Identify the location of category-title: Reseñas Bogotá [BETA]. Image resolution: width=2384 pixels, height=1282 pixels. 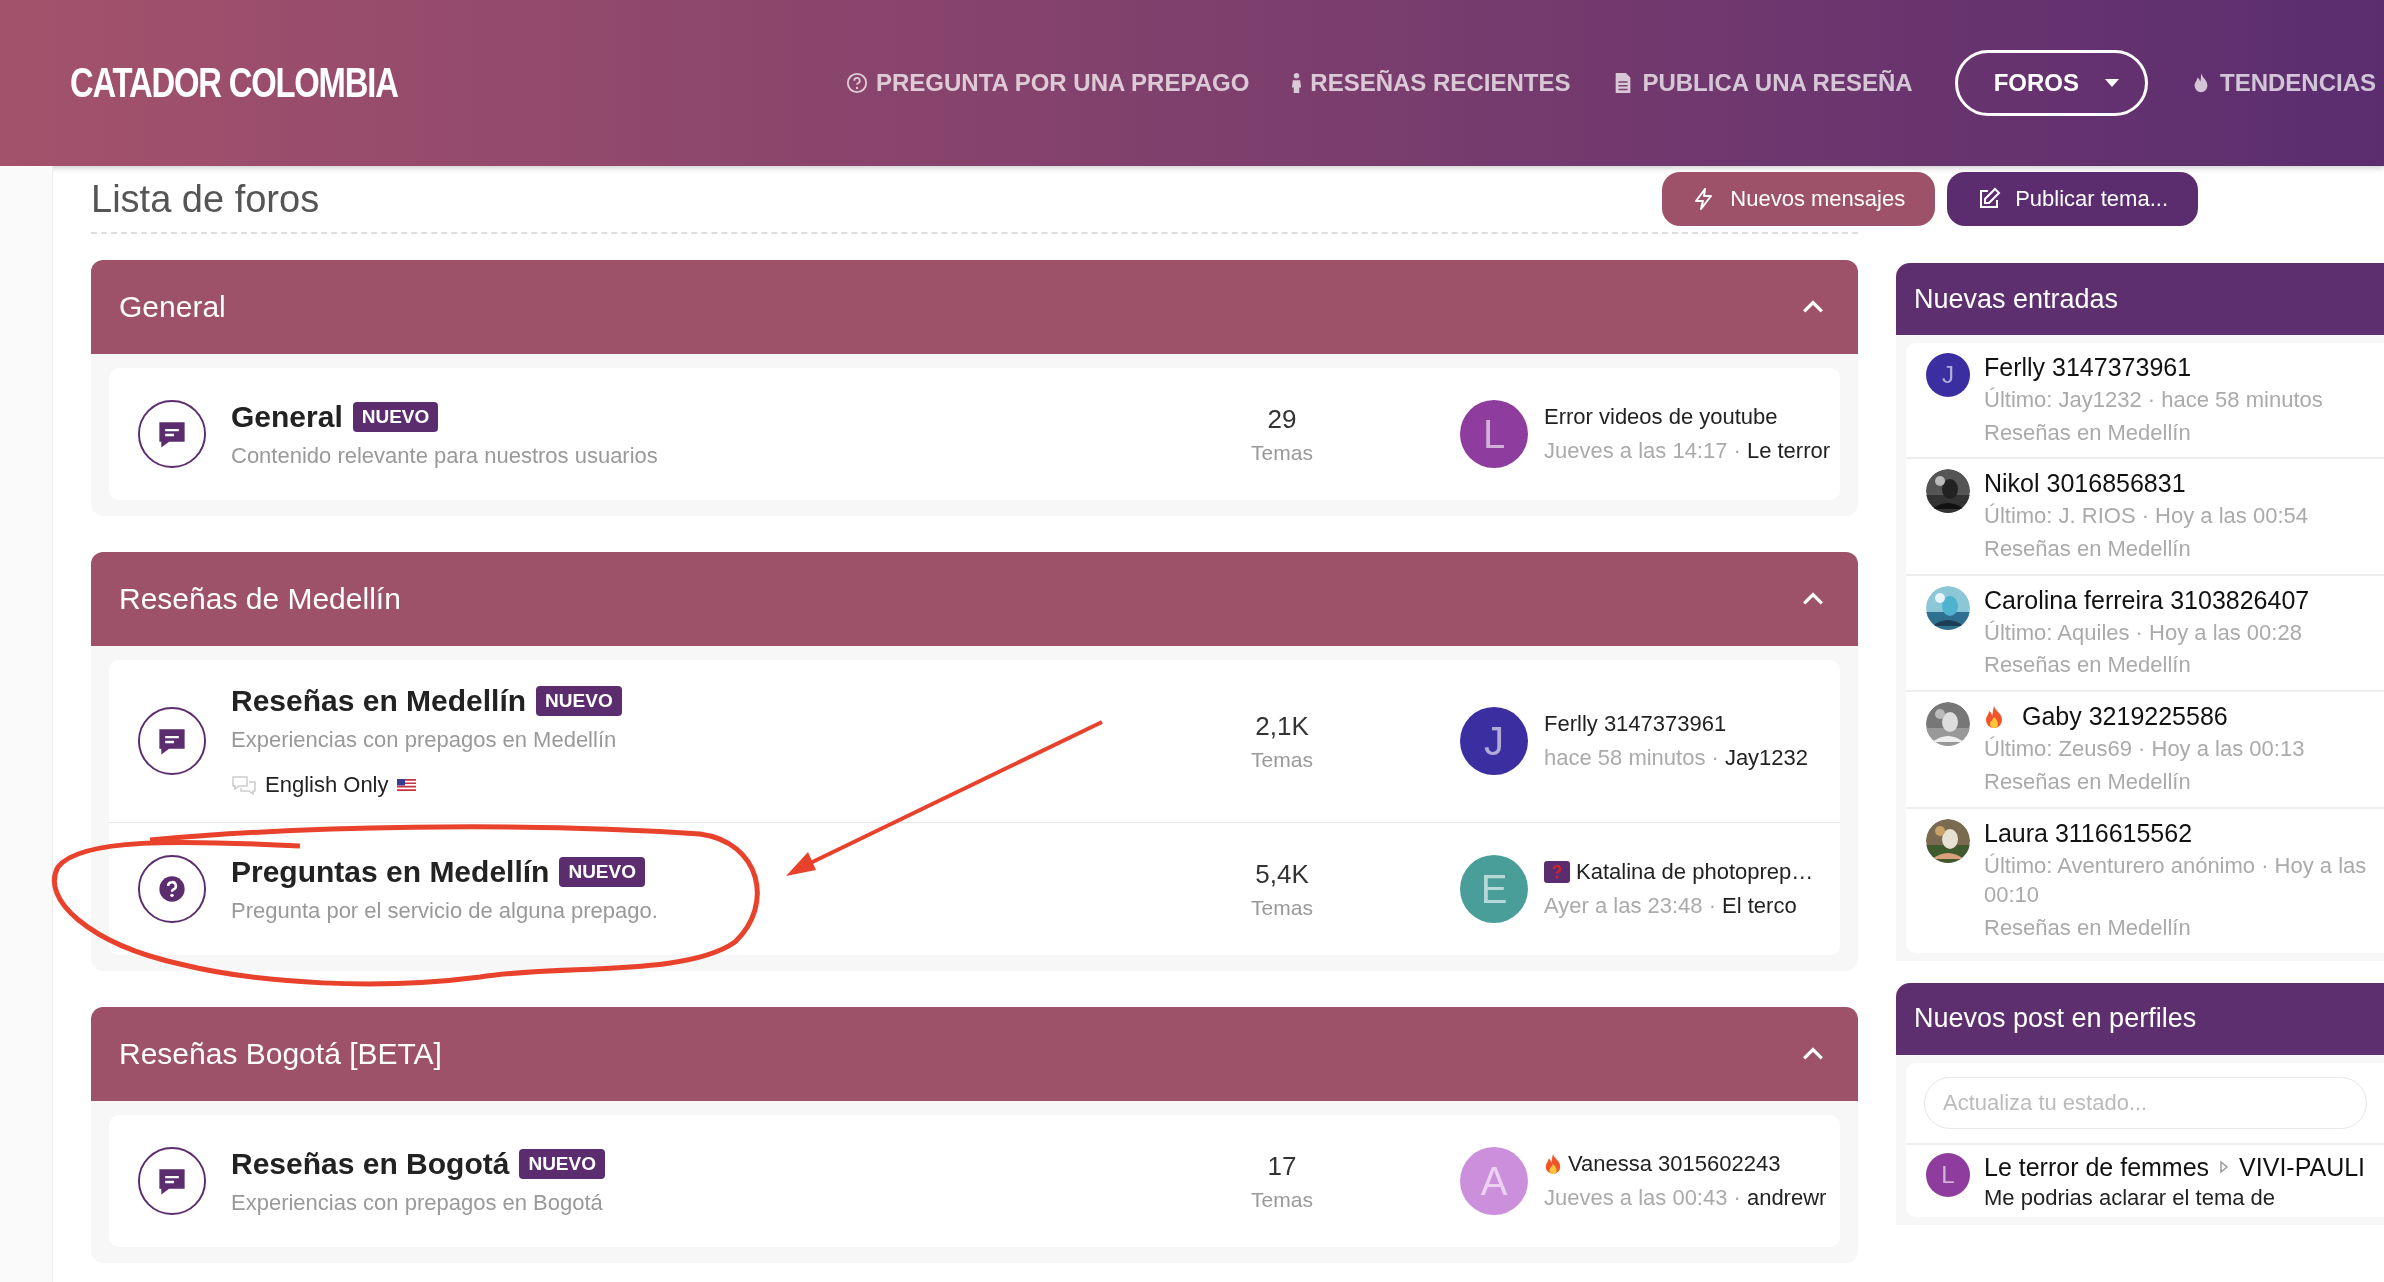
(280, 1054).